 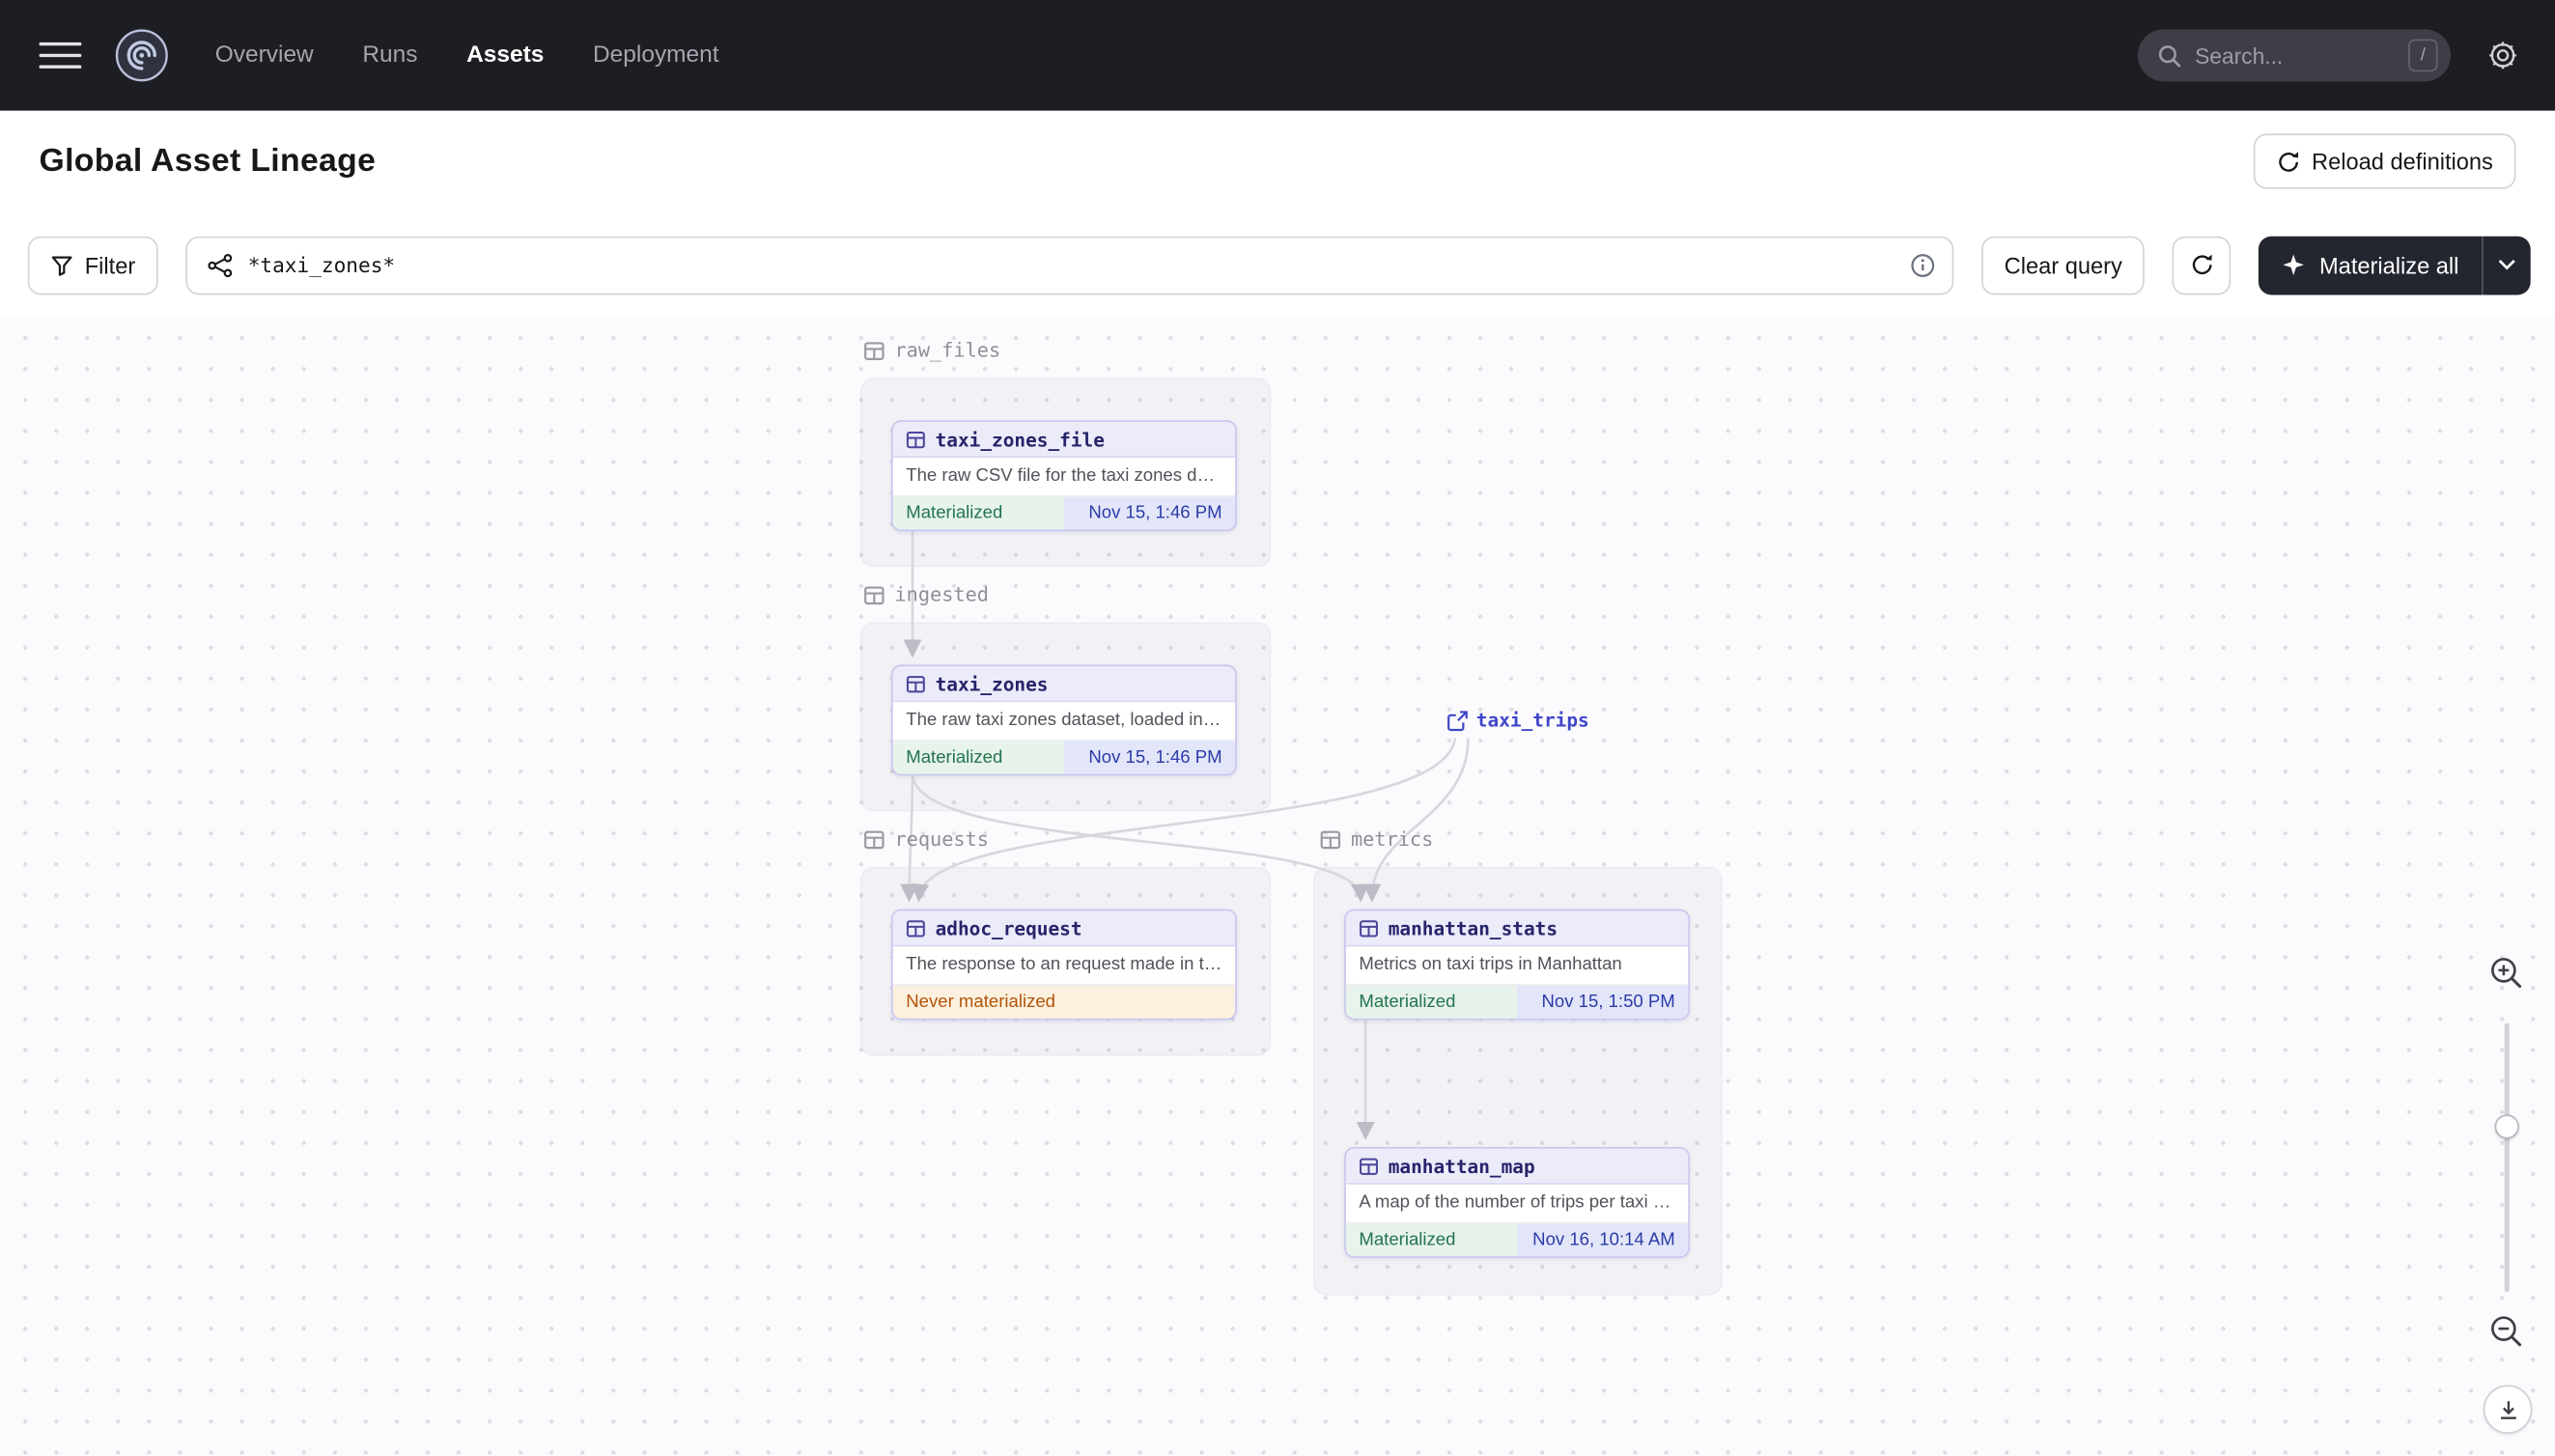 I want to click on asset-node-header: taxi_zones, so click(x=1064, y=685).